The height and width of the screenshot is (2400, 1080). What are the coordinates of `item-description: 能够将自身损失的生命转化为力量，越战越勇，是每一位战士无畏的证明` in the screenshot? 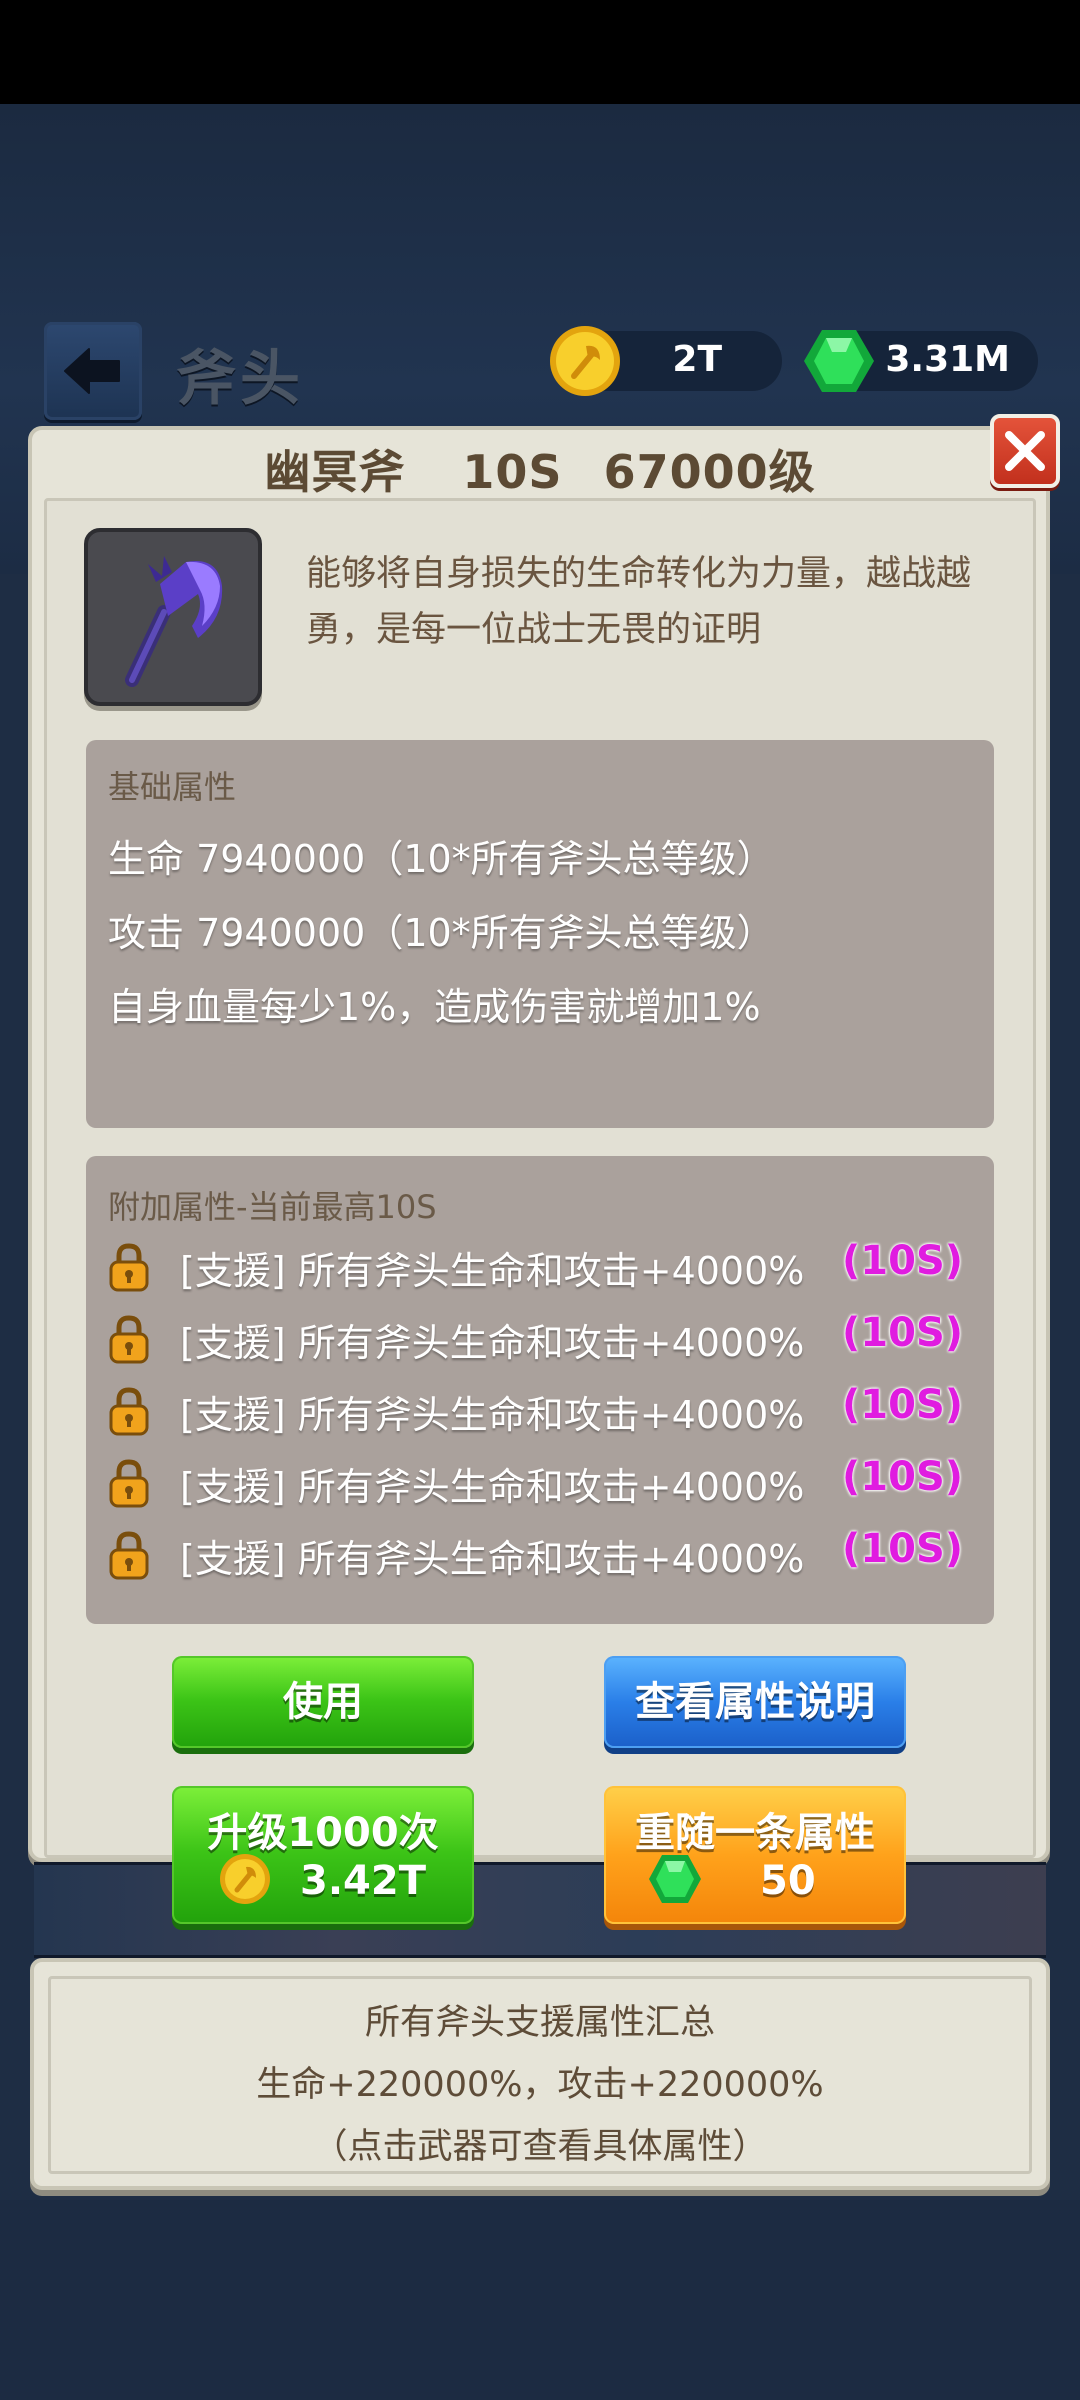 It's located at (639, 602).